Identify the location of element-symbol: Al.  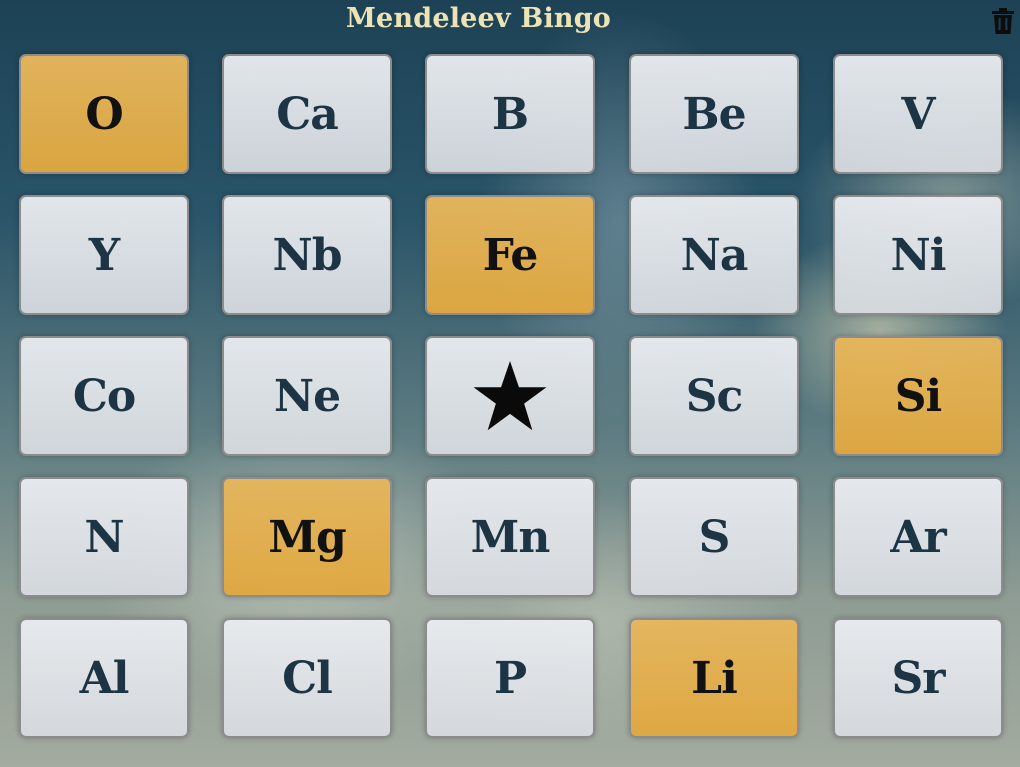
(104, 678).